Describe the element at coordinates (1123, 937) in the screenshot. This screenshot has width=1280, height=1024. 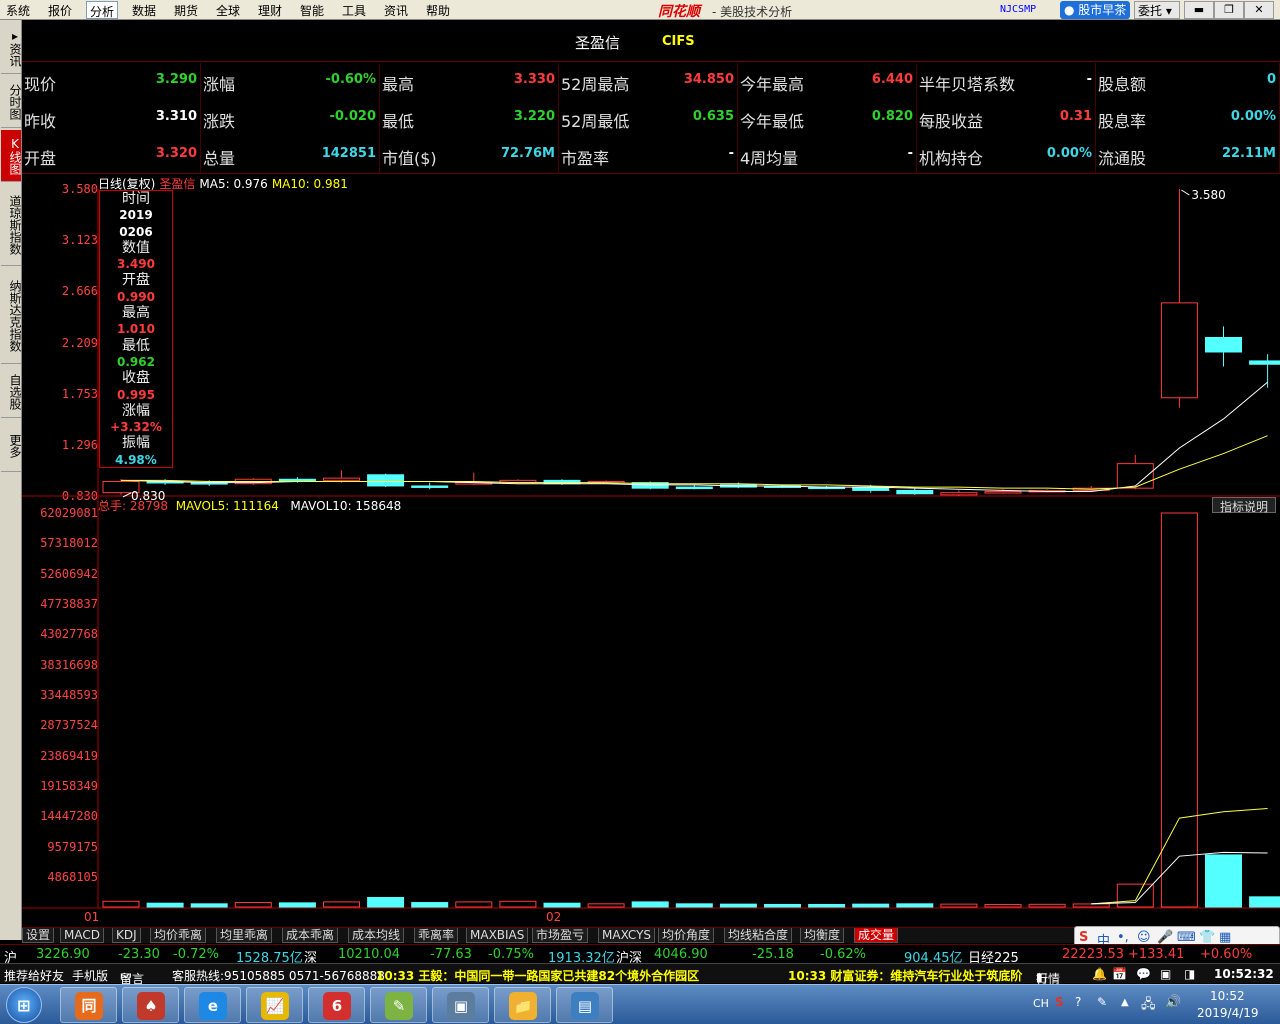
I see `punctuation-icon: •,` at that location.